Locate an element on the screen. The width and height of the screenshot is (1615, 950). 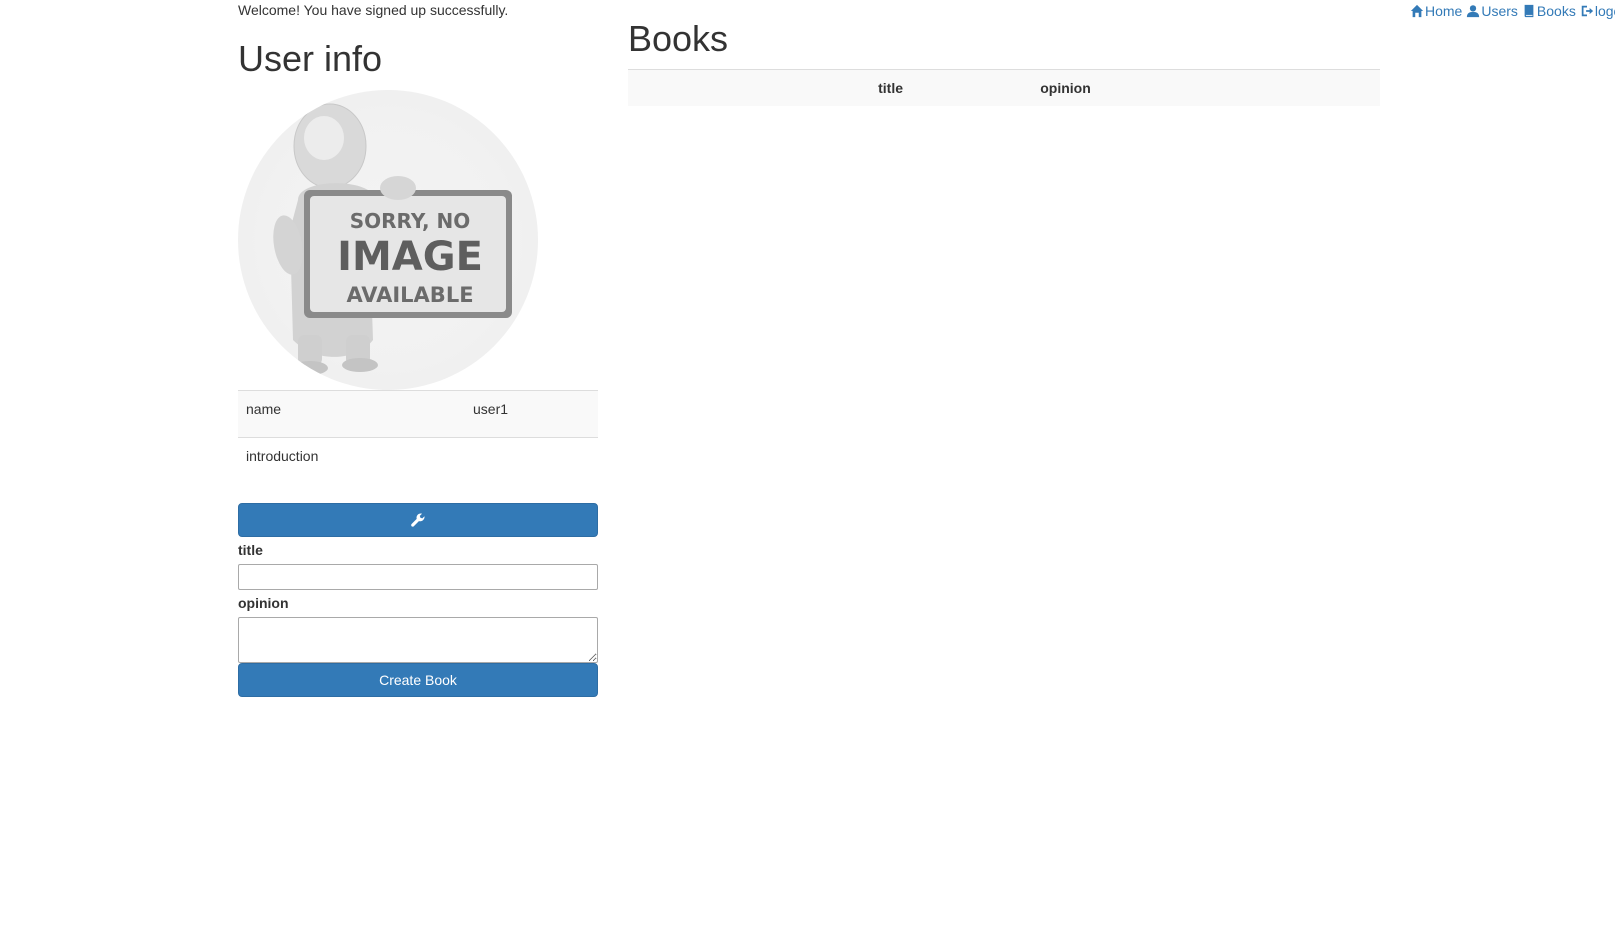
nav-books-label: Books is located at coordinates (1556, 11).